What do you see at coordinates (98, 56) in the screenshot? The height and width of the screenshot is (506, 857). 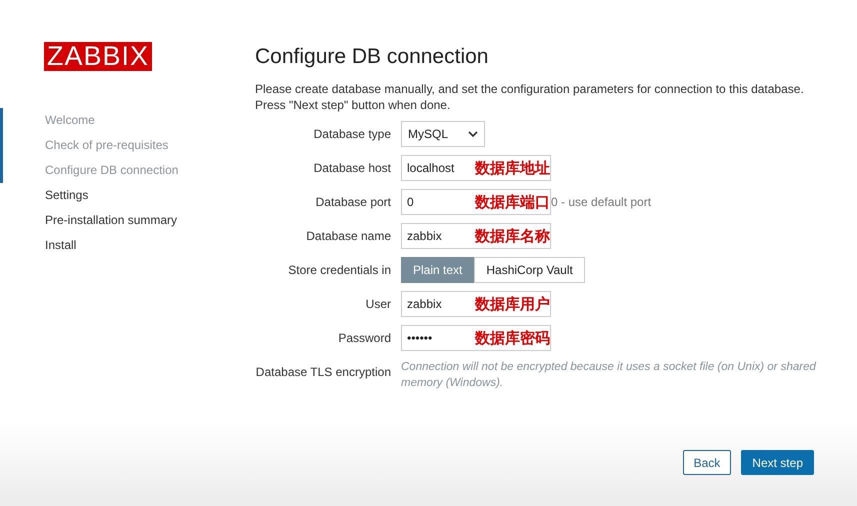 I see `zabbix-logo: ZABBIX` at bounding box center [98, 56].